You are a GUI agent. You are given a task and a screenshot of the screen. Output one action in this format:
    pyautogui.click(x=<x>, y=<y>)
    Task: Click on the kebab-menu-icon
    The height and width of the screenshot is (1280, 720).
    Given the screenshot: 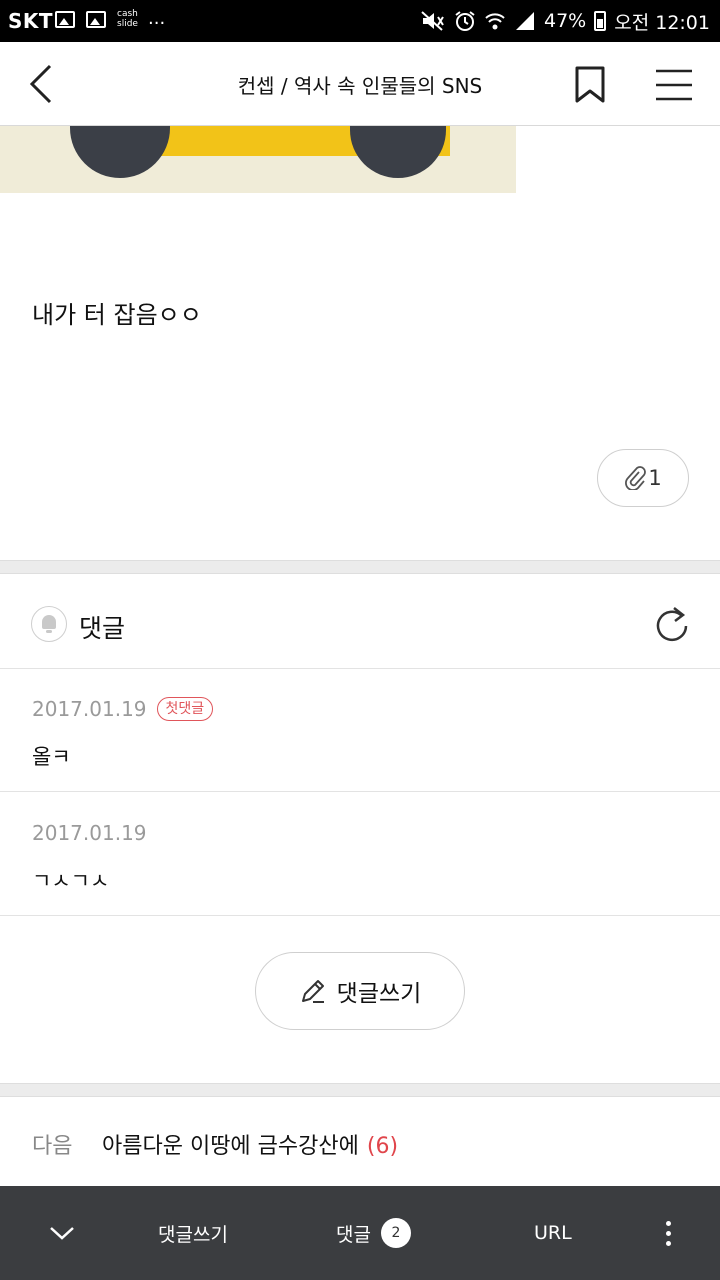 What is the action you would take?
    pyautogui.click(x=668, y=1233)
    